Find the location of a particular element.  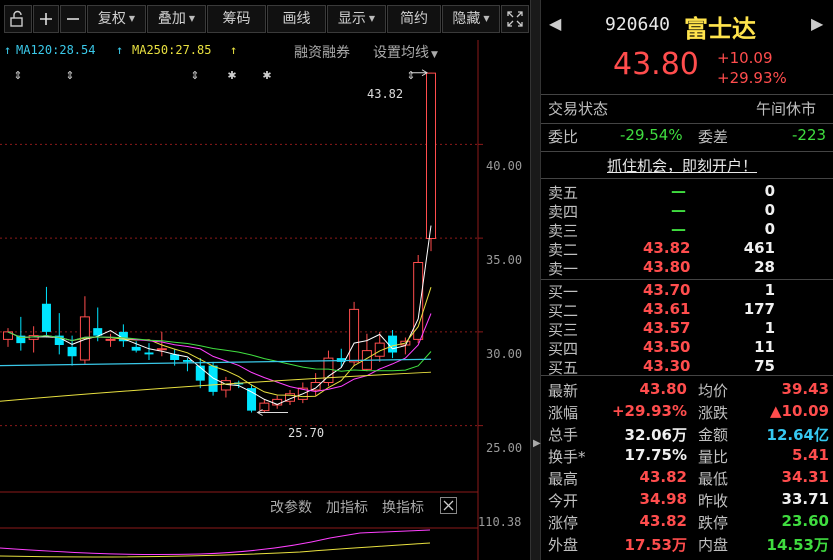

next-stock-arrow-icon: ▶ is located at coordinates (817, 23).